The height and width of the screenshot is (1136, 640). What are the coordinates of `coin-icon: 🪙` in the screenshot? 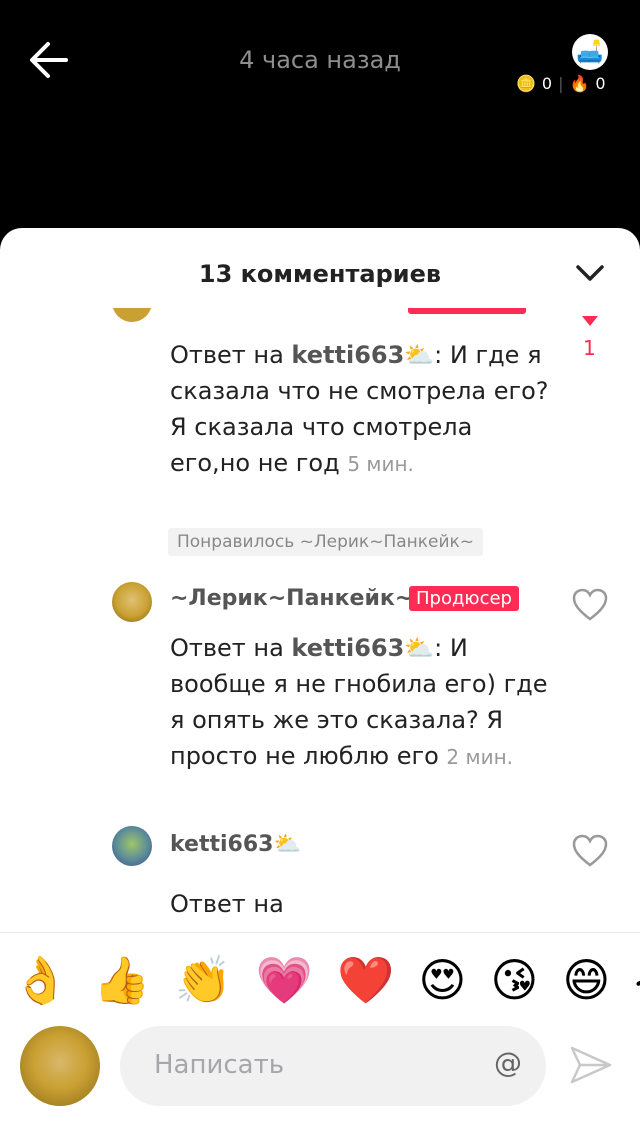 It's located at (526, 83).